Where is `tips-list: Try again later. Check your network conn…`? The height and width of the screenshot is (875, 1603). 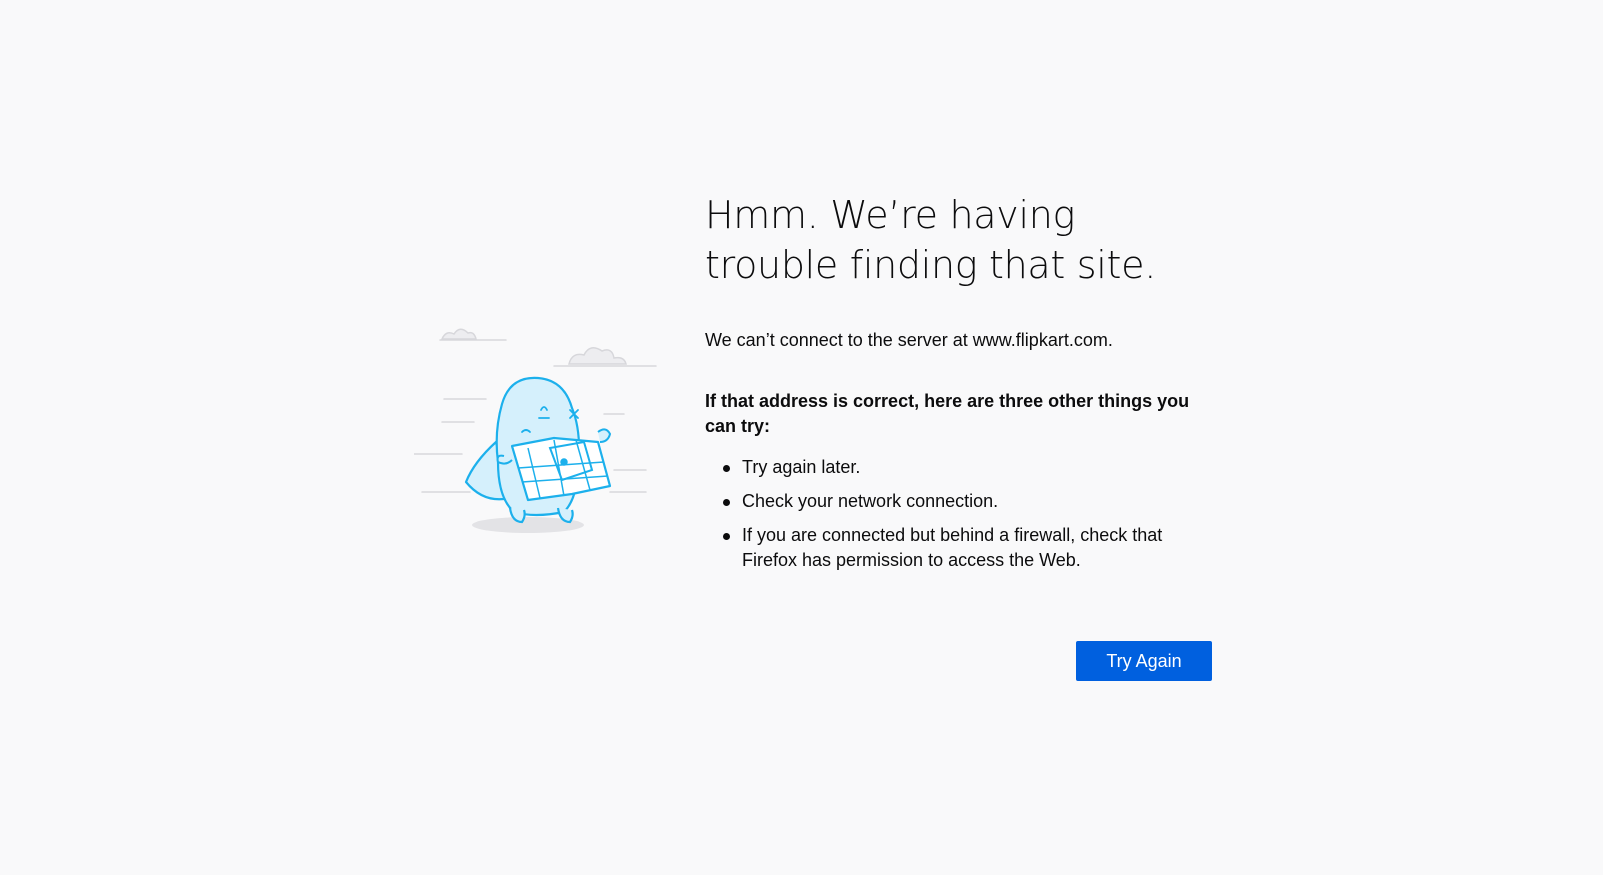 tips-list: Try again later. Check your network conn… is located at coordinates (960, 514).